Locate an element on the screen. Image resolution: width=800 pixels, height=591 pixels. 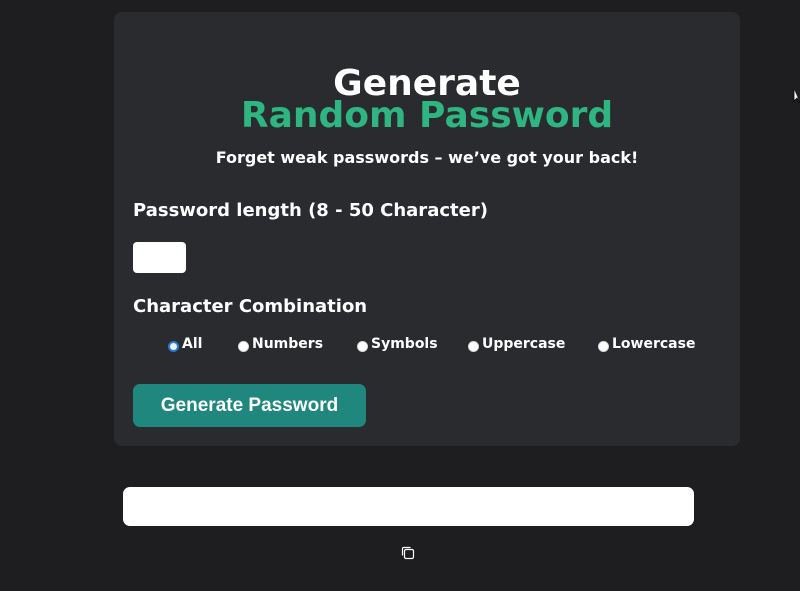
character-combination-label: Character Combination is located at coordinates (250, 306).